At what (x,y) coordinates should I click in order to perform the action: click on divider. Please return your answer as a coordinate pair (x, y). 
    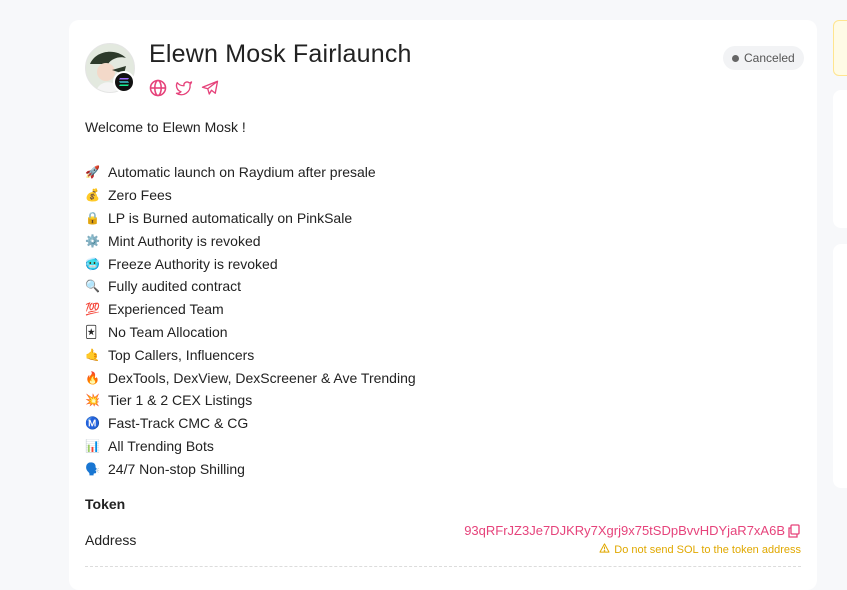
    Looking at the image, I should click on (443, 566).